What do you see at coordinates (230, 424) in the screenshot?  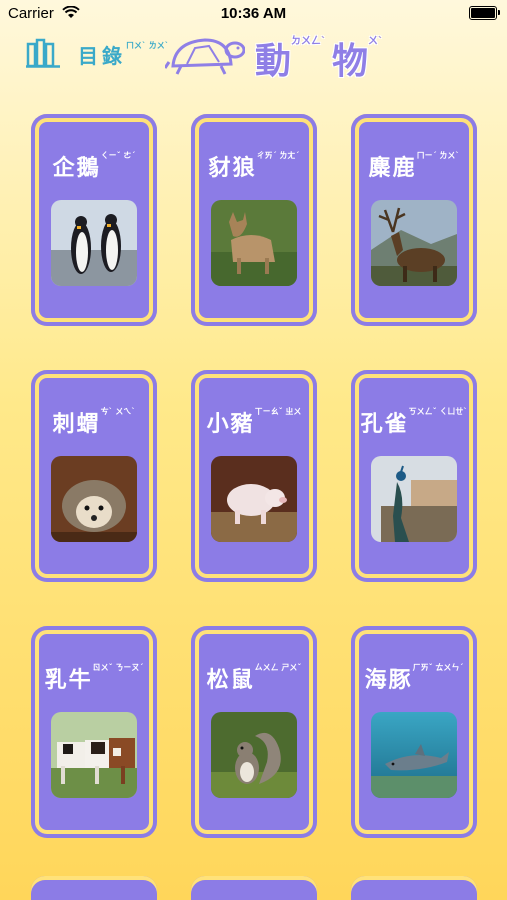 I see `animal-name-text: 小豬` at bounding box center [230, 424].